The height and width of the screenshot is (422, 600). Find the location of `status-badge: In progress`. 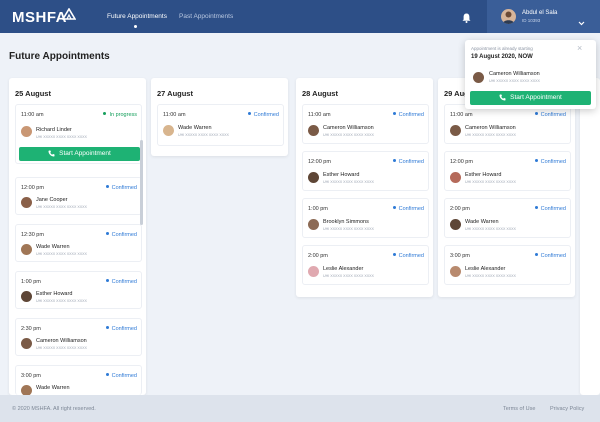

status-badge: In progress is located at coordinates (120, 115).